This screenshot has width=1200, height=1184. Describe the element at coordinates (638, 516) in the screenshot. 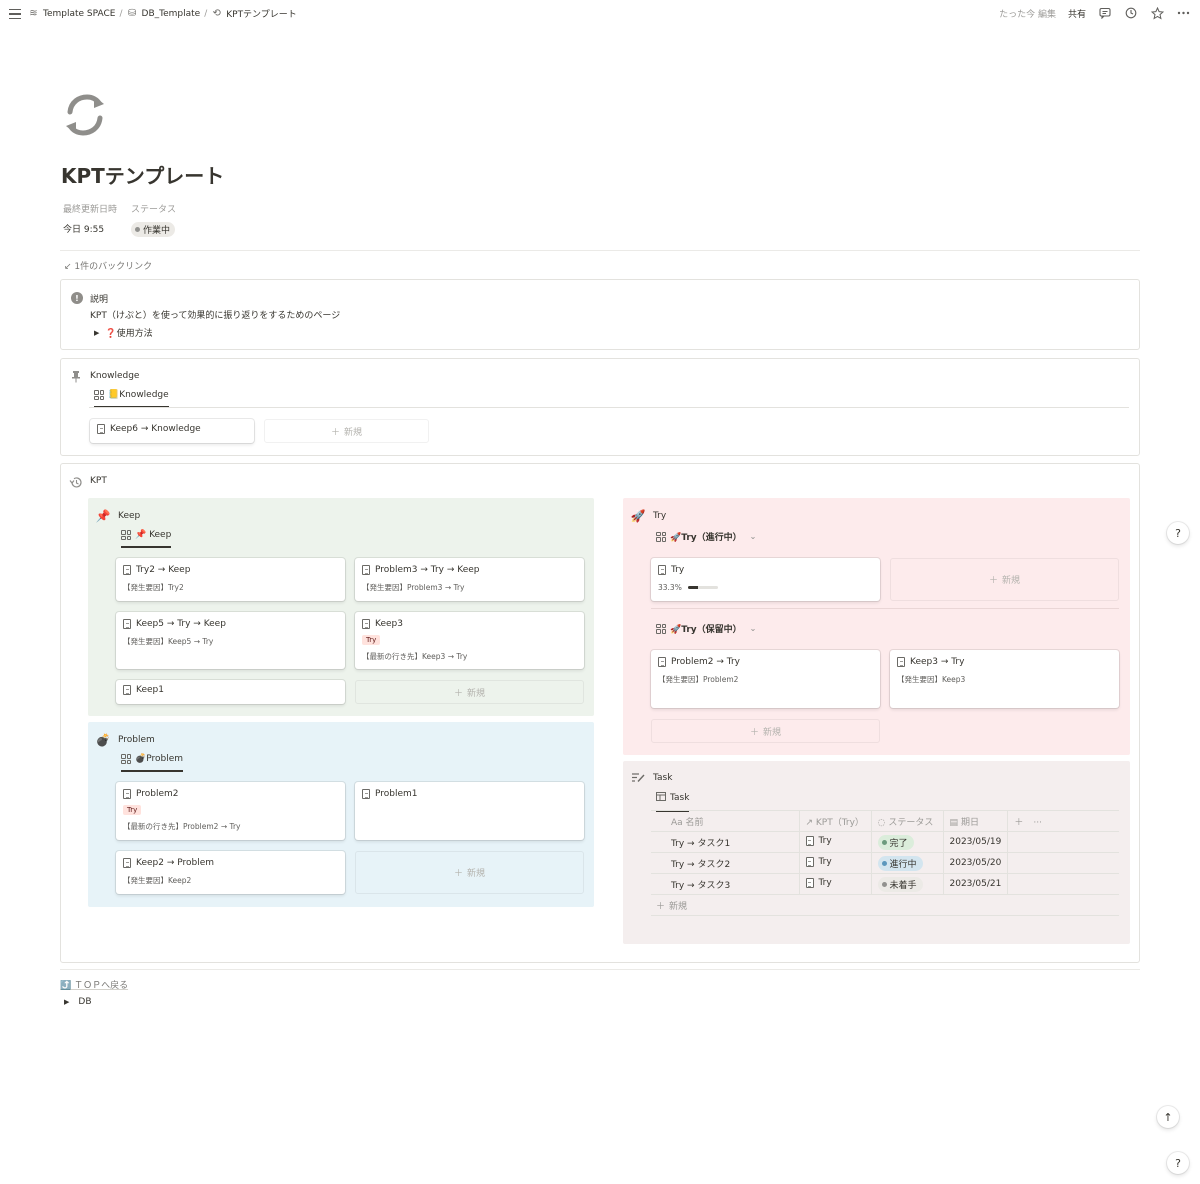

I see `rocket-icon: 🚀` at that location.